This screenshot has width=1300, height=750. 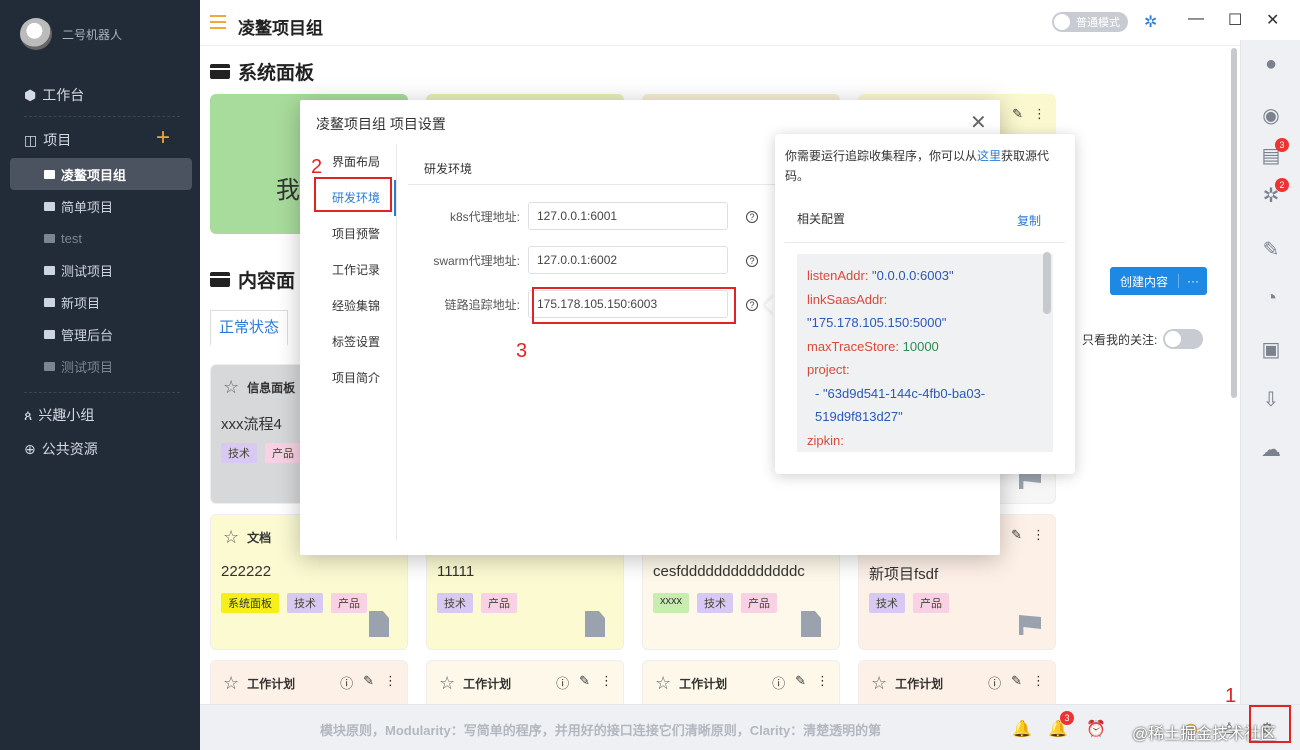 What do you see at coordinates (101, 206) in the screenshot?
I see `sidebar-item-project-1: 简单项目` at bounding box center [101, 206].